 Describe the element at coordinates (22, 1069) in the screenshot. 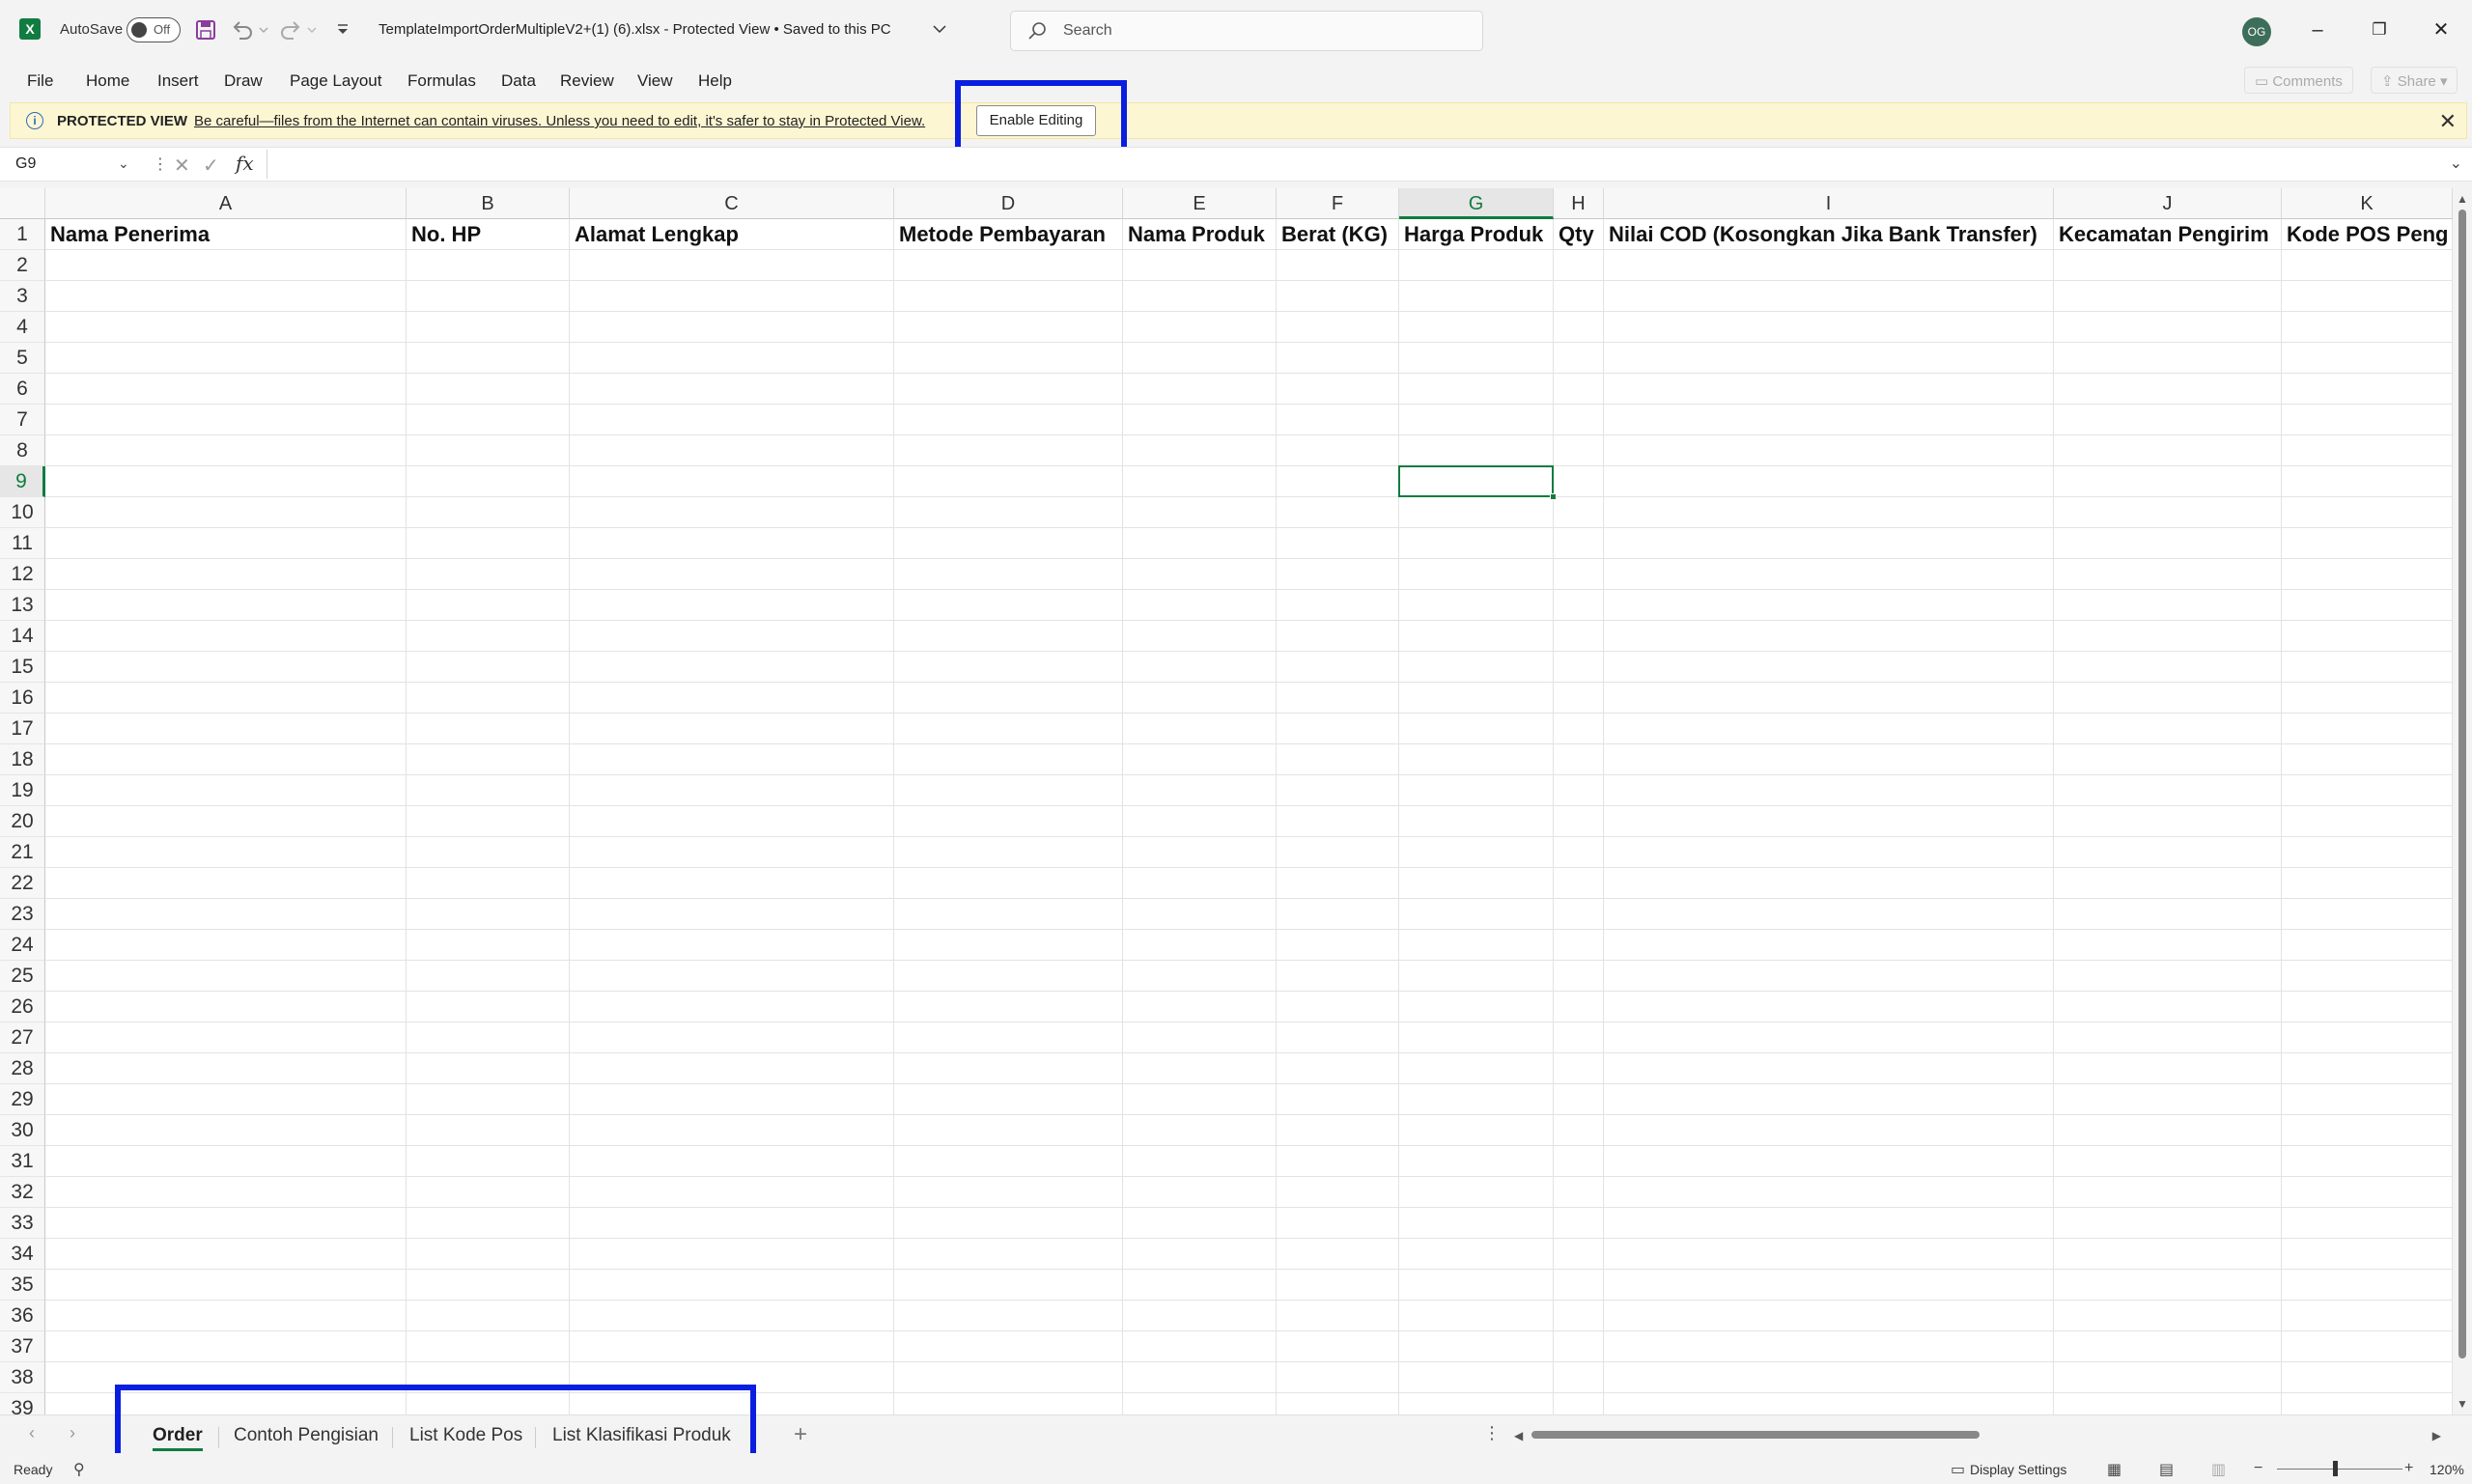

I see `row-header-28: 28` at that location.